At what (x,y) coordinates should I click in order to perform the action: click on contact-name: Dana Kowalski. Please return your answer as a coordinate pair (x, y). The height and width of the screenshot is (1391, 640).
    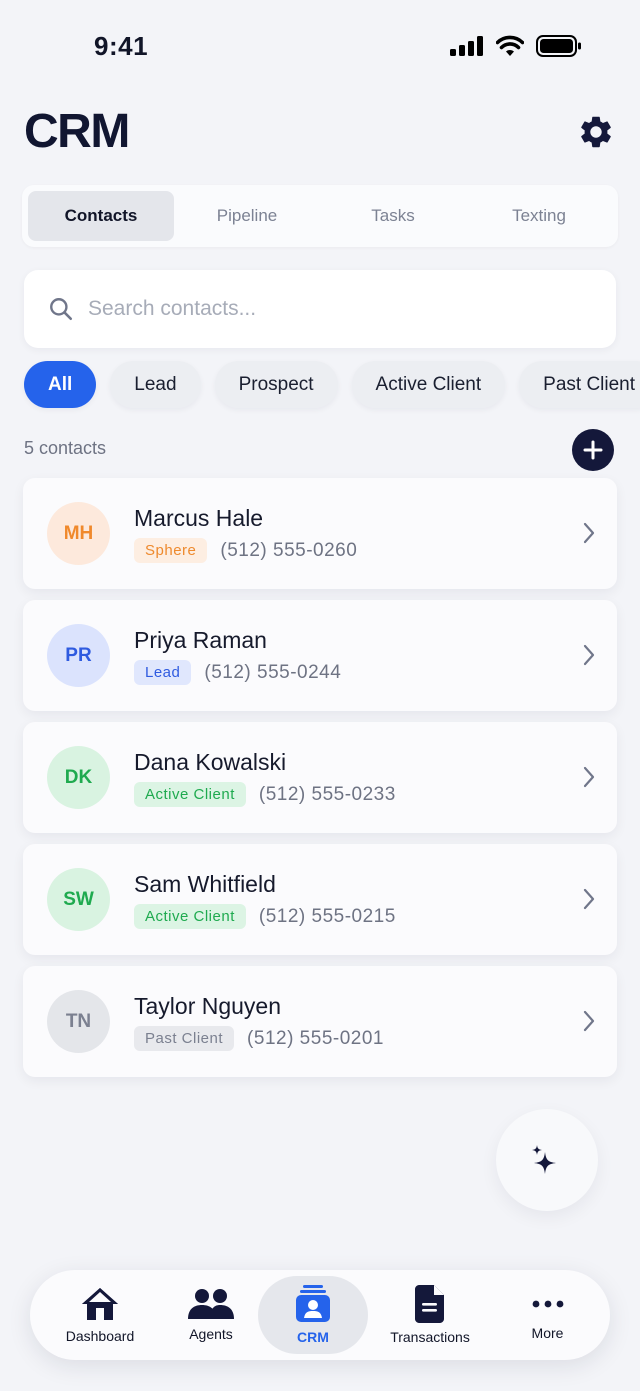
    Looking at the image, I should click on (210, 762).